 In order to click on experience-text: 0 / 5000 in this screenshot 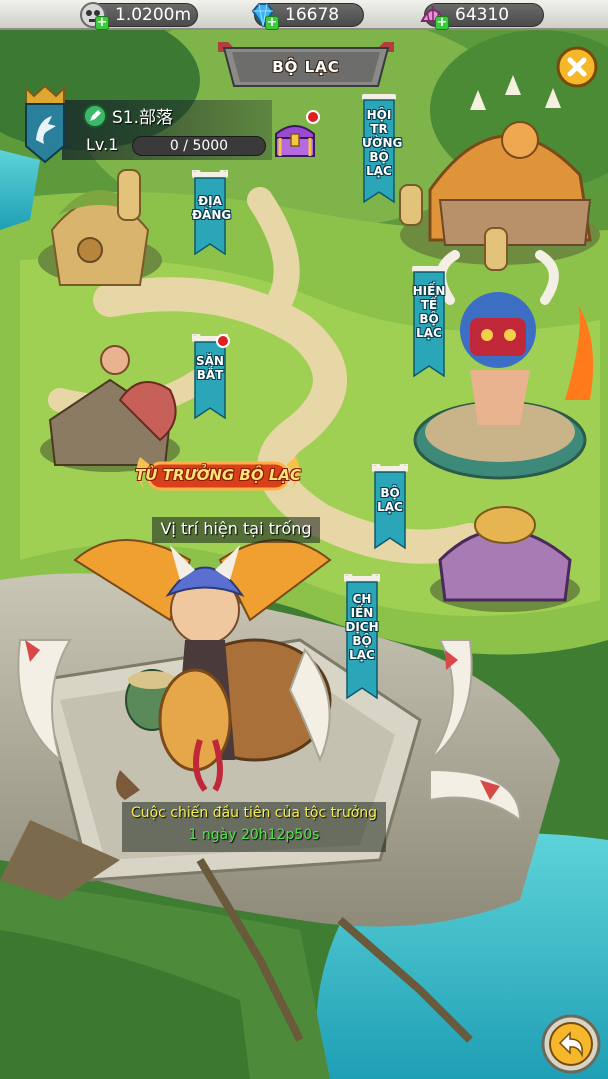, I will do `click(199, 146)`.